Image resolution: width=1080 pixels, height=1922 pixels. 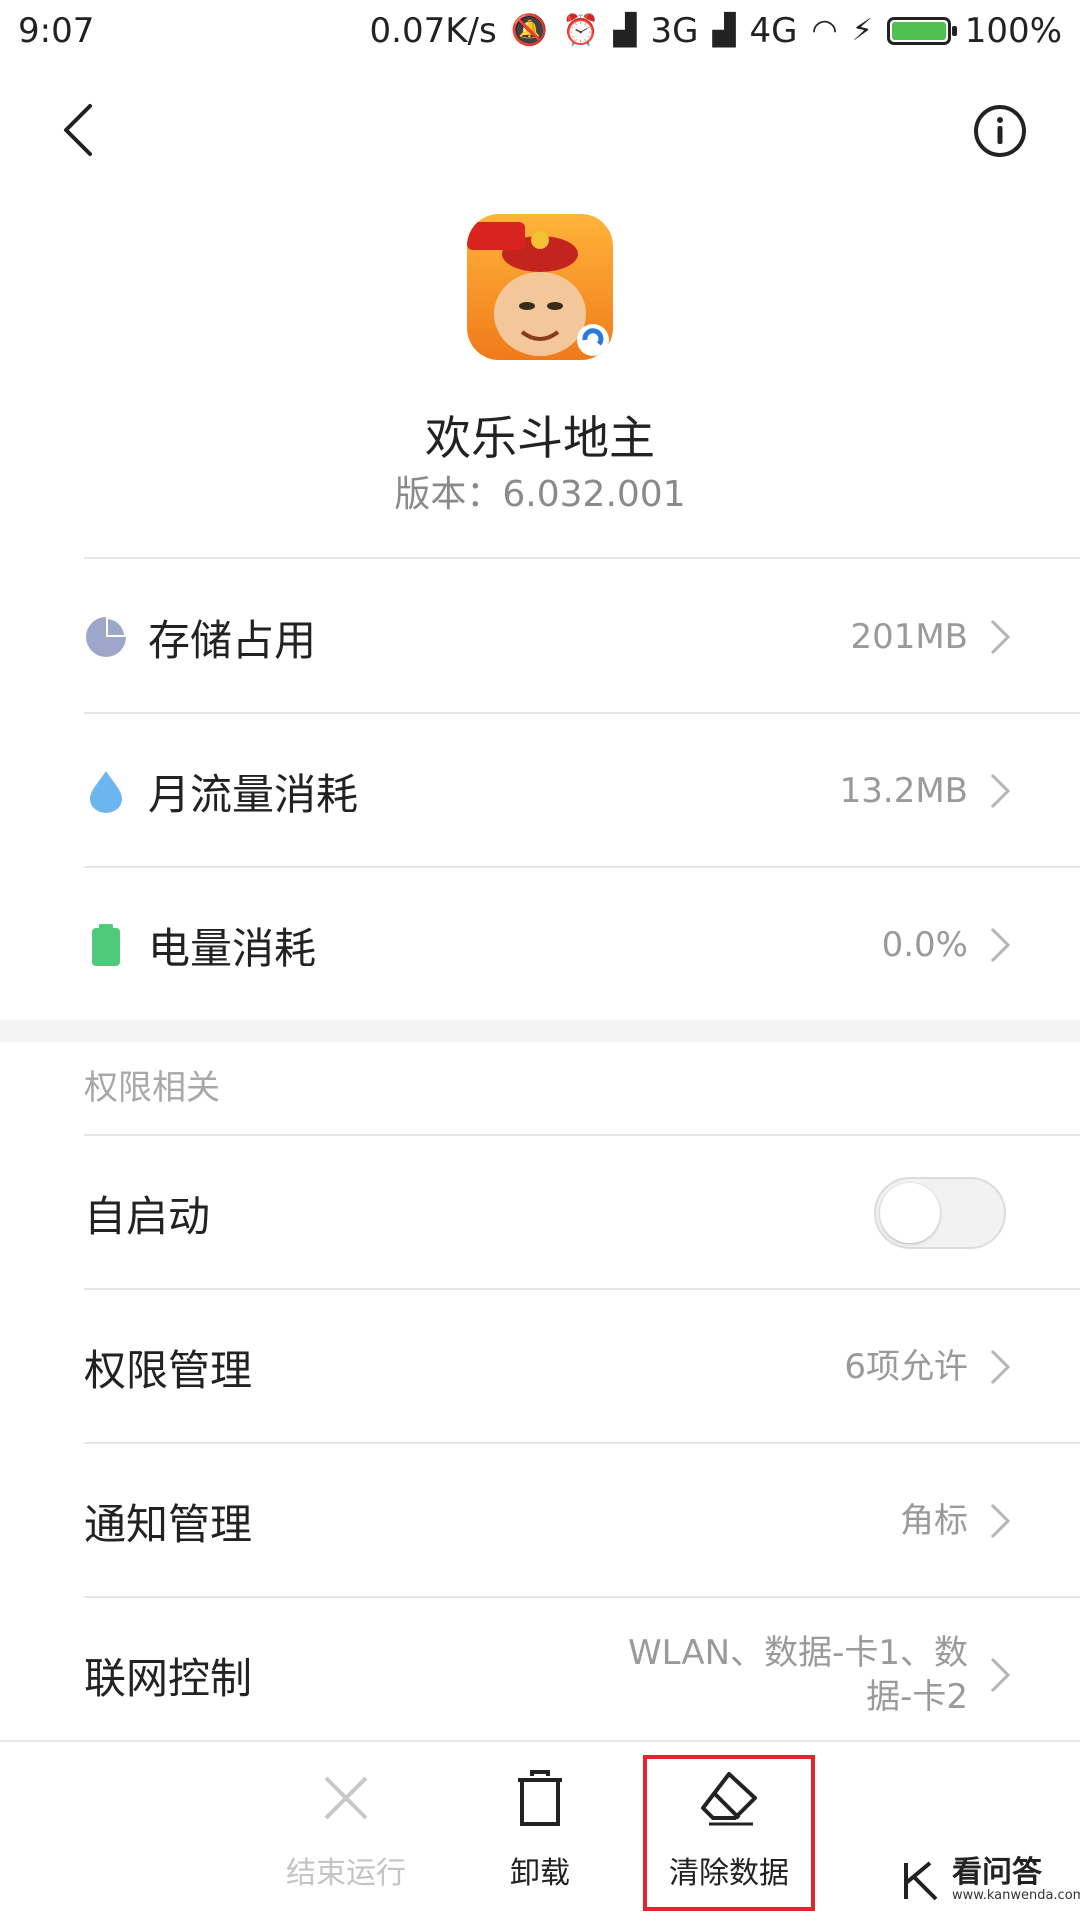 I want to click on permission-manage-label: 权限管理, so click(x=168, y=1370).